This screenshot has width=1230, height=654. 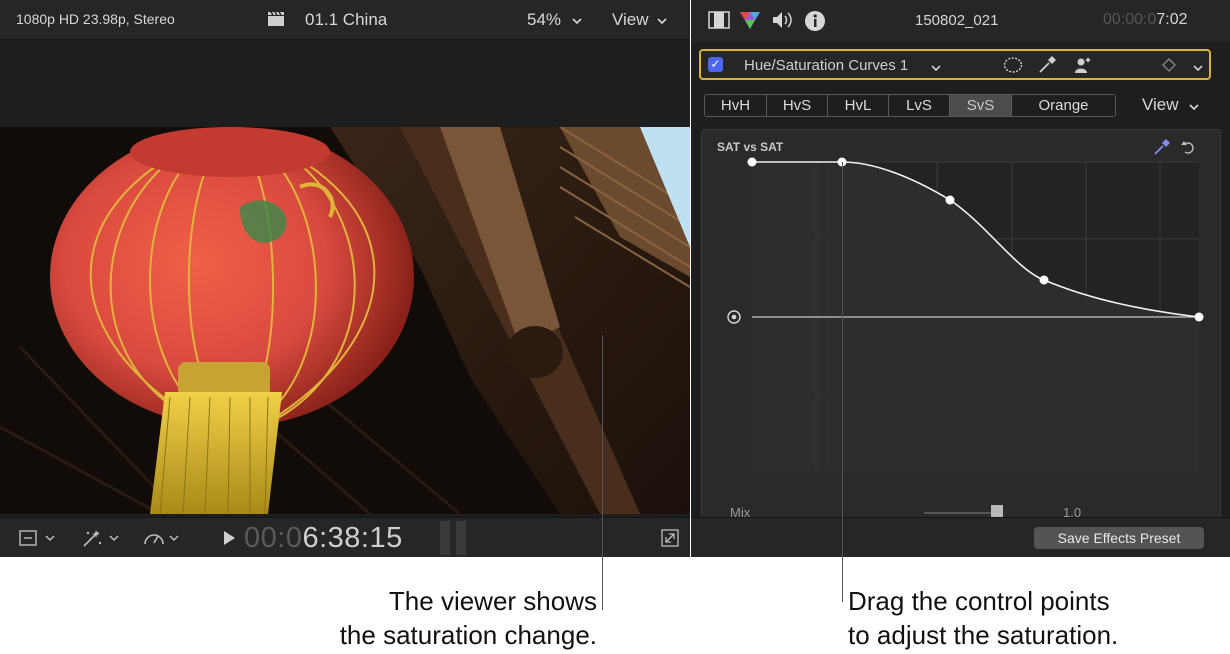 I want to click on inspector-timecode-dim: 00:00:0, so click(x=1130, y=19).